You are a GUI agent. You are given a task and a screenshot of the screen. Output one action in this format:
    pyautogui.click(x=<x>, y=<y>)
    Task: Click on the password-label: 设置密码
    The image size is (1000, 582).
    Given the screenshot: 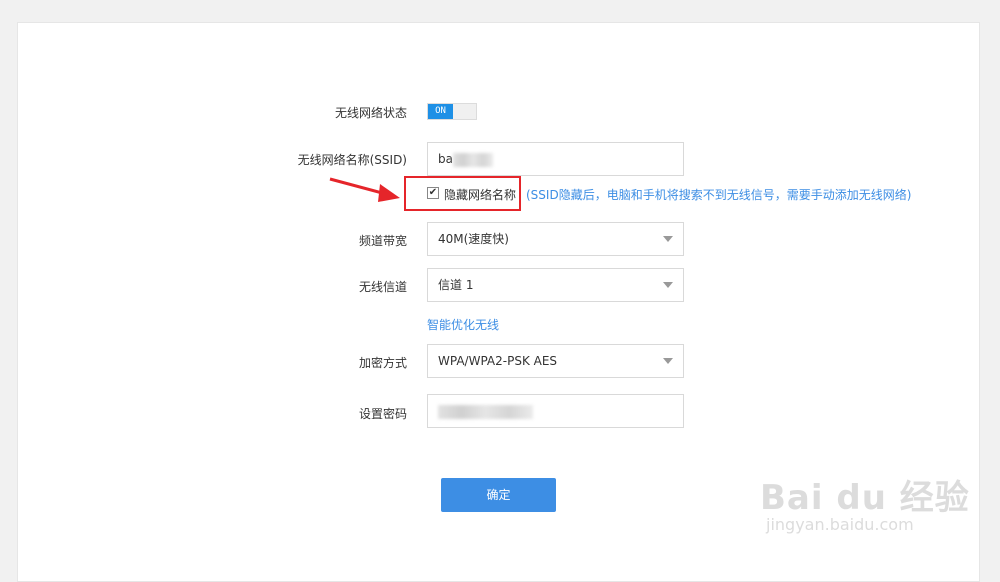 What is the action you would take?
    pyautogui.click(x=382, y=414)
    